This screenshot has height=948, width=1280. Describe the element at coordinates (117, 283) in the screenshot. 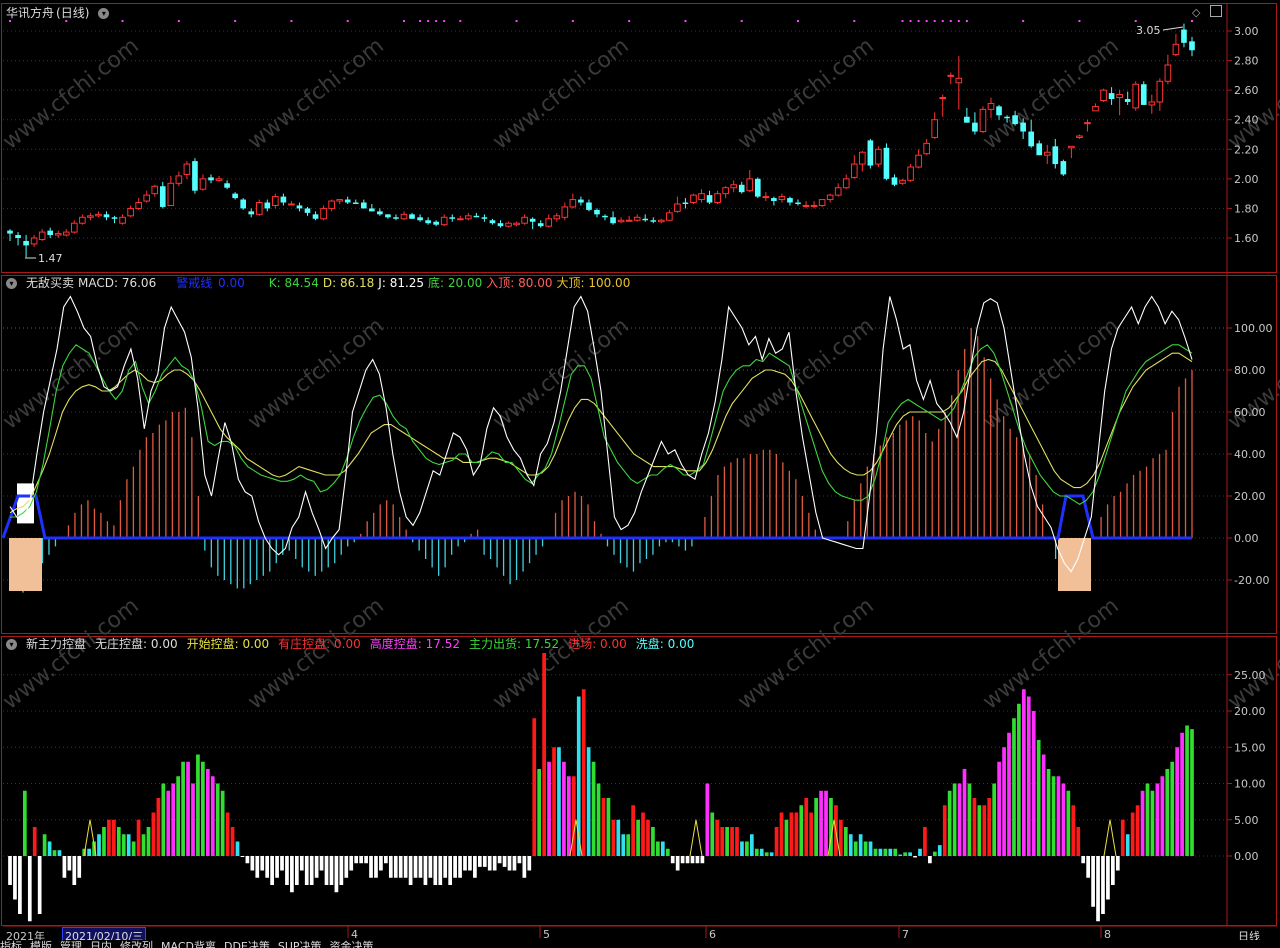

I see `macd-value: MACD: 76.06` at that location.